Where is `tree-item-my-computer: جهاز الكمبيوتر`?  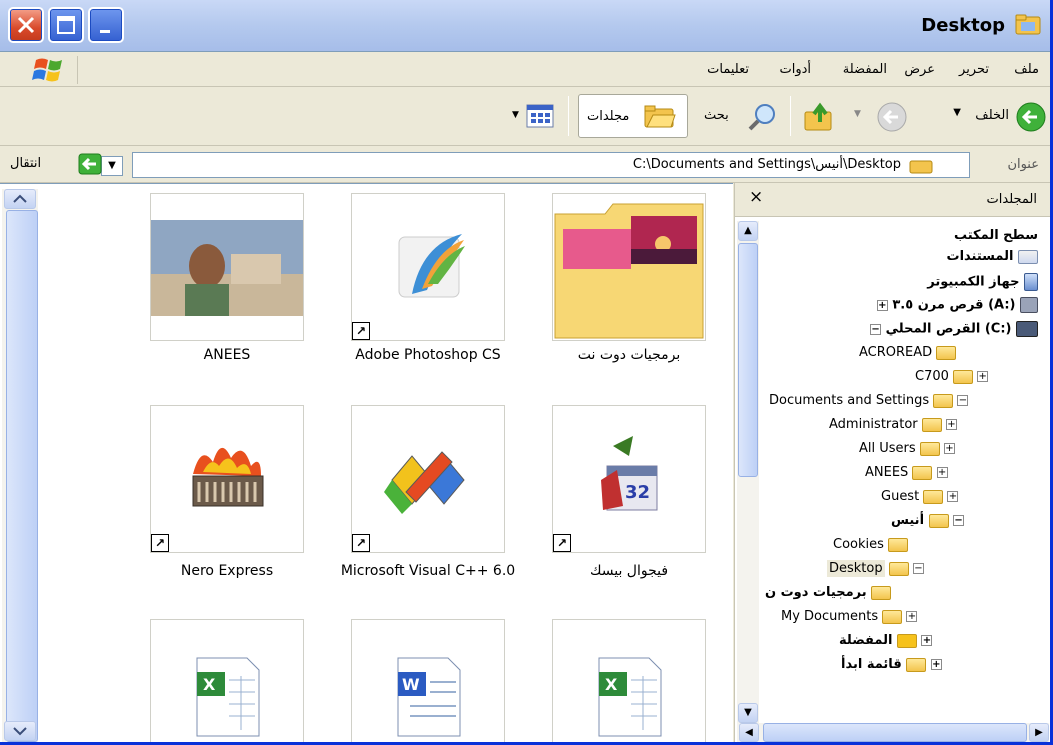
tree-item-my-computer: جهاز الكمبيوتر is located at coordinates (982, 282).